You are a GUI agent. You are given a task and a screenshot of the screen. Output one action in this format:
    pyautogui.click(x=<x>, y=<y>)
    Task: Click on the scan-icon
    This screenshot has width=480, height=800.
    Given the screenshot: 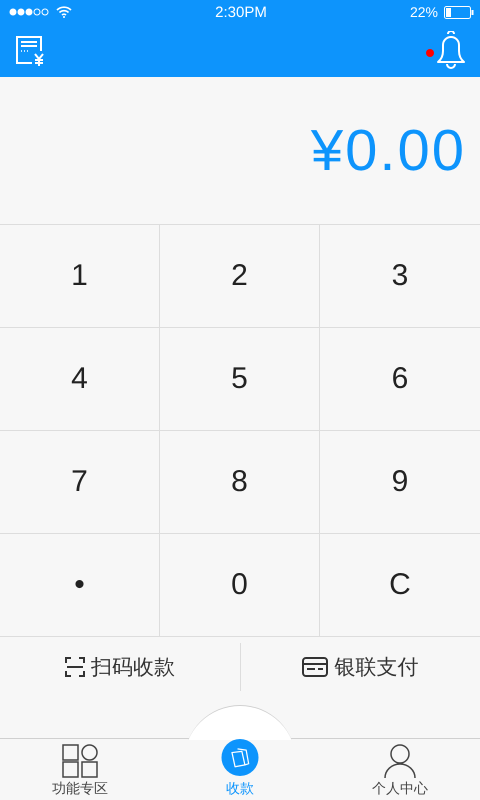 What is the action you would take?
    pyautogui.click(x=74, y=667)
    